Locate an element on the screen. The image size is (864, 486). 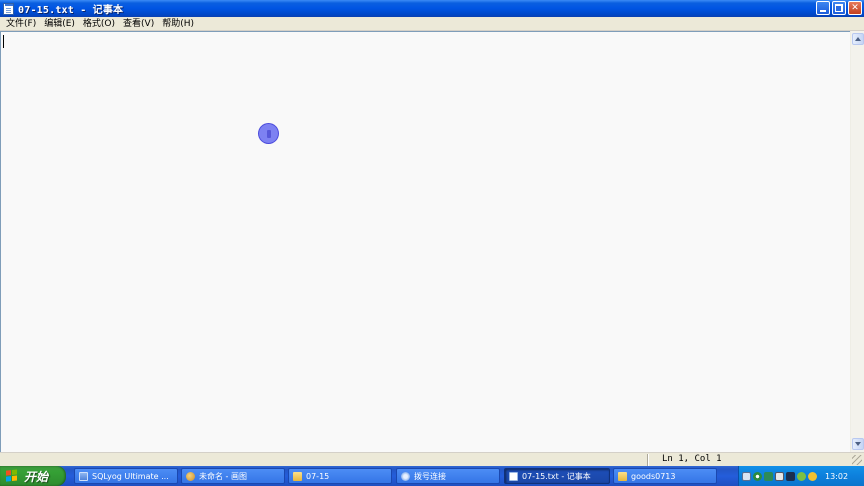
arrow-up-icon is located at coordinates (858, 39).